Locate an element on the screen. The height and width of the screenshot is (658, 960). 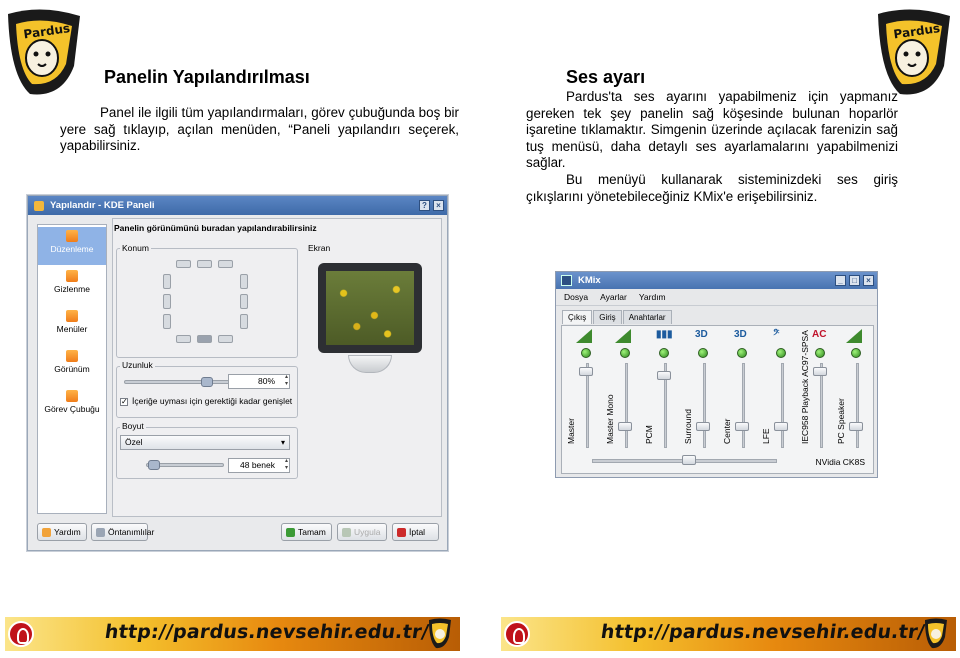
tab-anahtarlar: Anahtarlar is located at coordinates (647, 317).